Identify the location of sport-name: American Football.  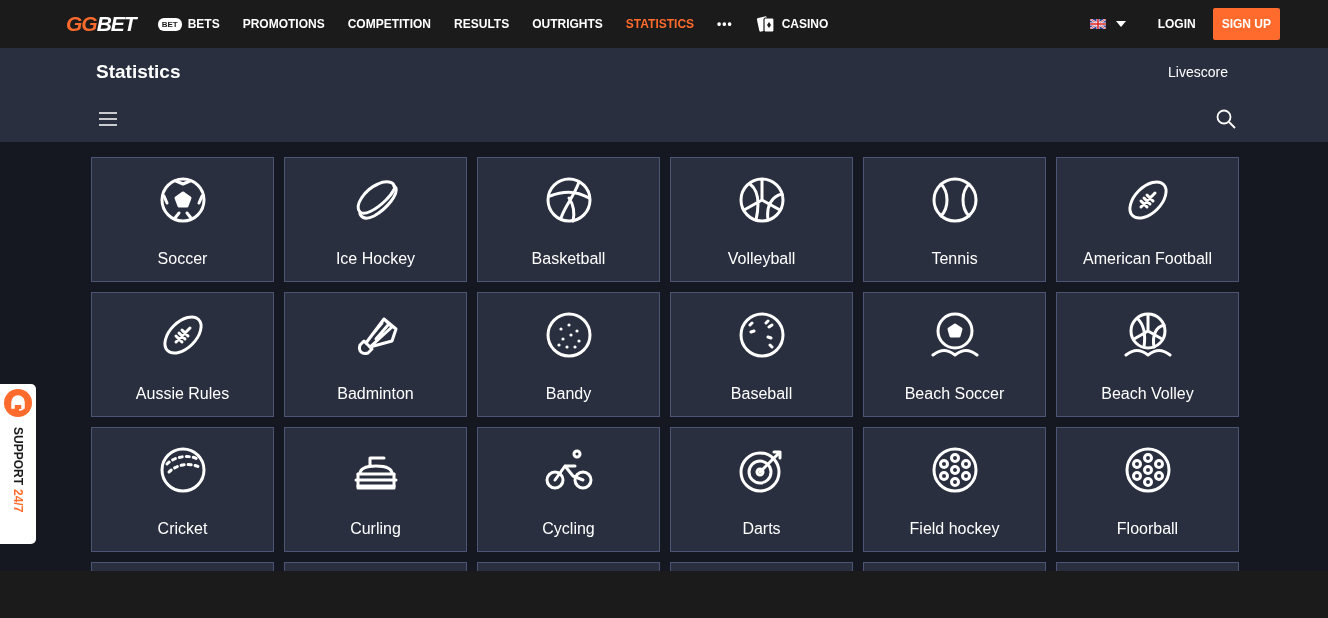
(1147, 259).